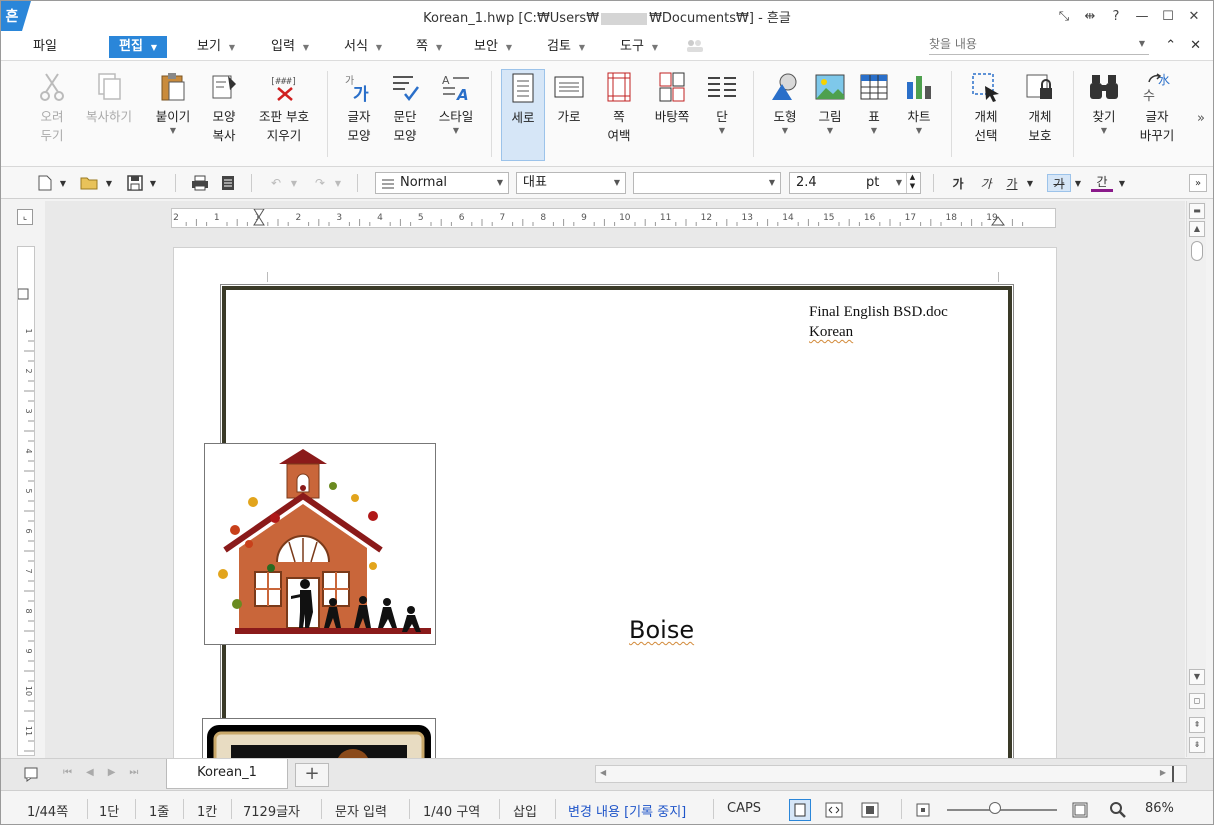 This screenshot has height=825, width=1214. What do you see at coordinates (525, 810) in the screenshot?
I see `status-insert-mode: 삽입` at bounding box center [525, 810].